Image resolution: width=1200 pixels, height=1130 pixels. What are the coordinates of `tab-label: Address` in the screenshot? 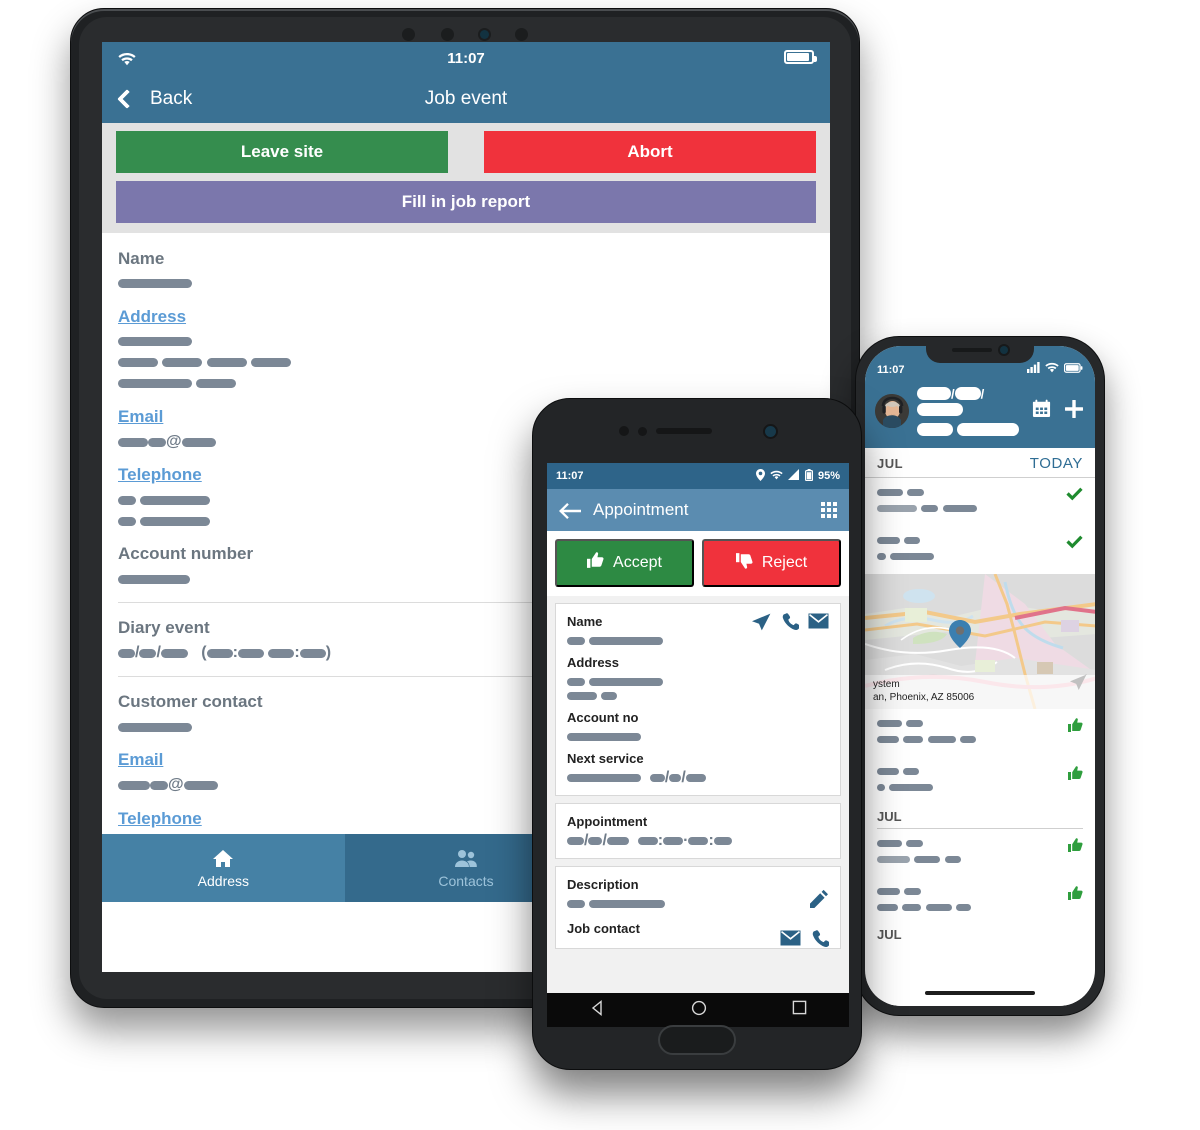 It's located at (223, 881).